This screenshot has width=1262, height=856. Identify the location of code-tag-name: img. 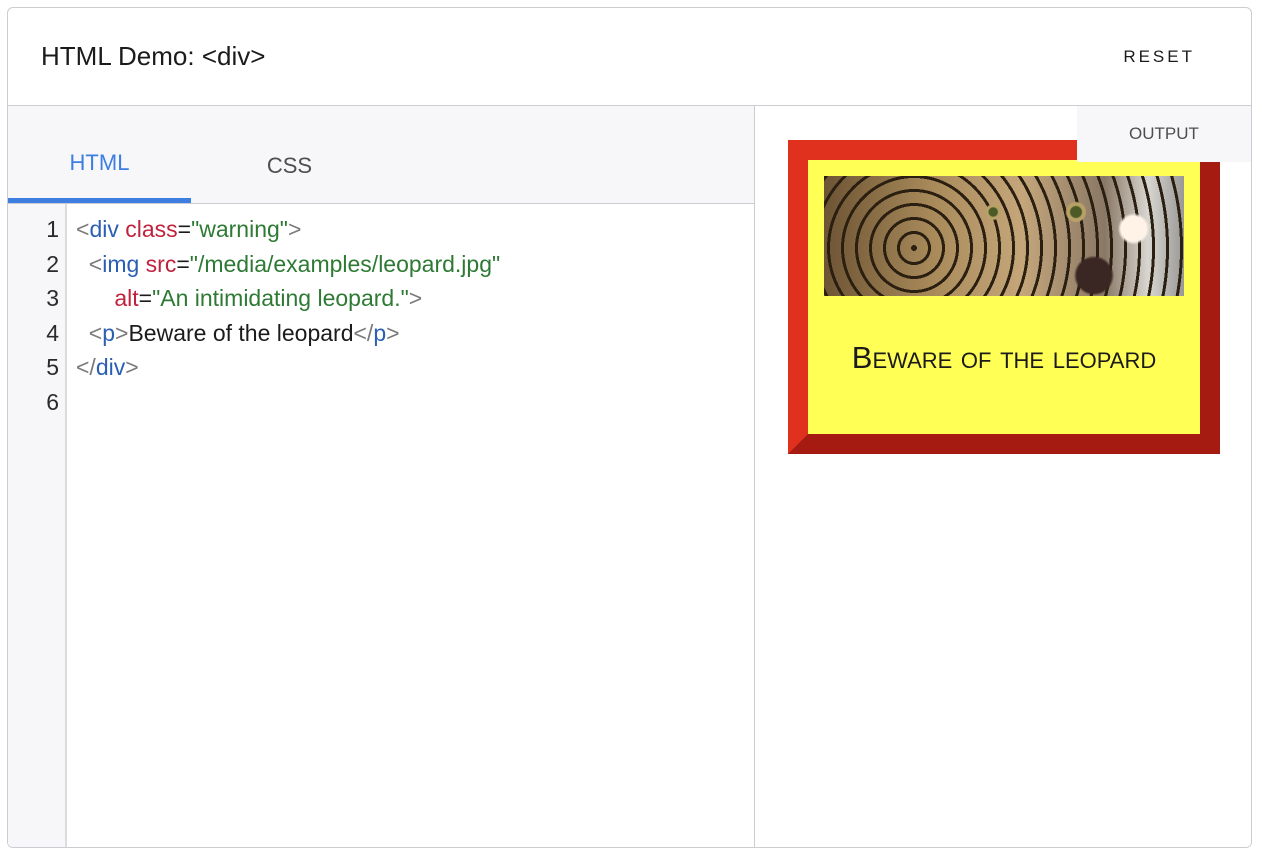
(121, 263).